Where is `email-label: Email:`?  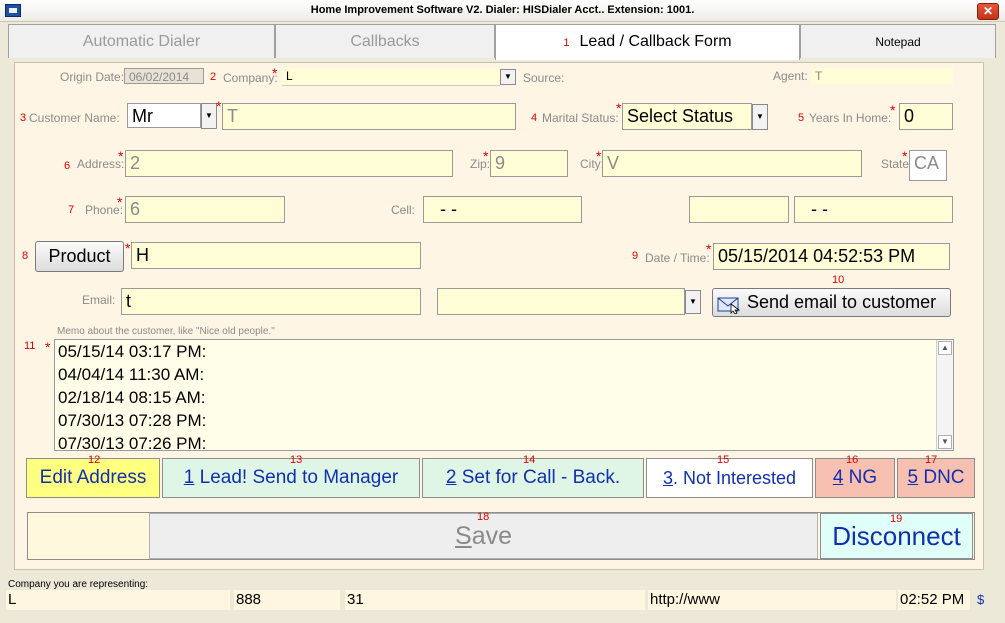
email-label: Email: is located at coordinates (99, 300).